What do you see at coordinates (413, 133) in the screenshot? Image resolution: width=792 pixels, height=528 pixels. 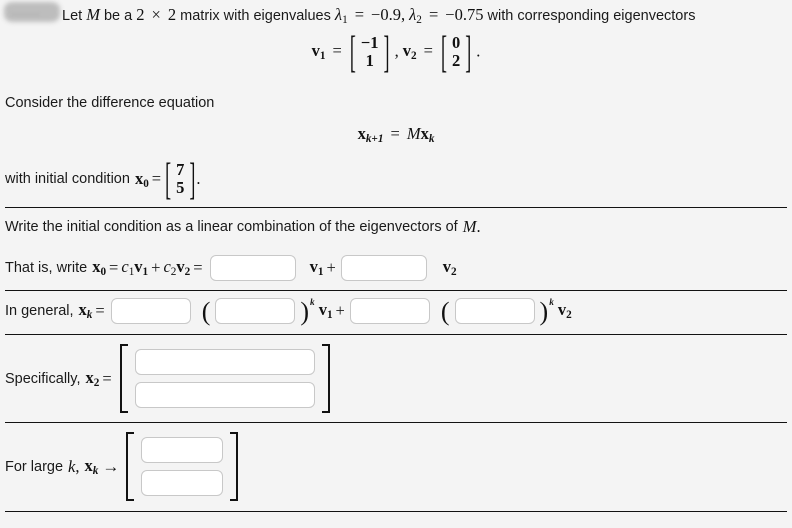 I see `diffeq-matrix-M: M` at bounding box center [413, 133].